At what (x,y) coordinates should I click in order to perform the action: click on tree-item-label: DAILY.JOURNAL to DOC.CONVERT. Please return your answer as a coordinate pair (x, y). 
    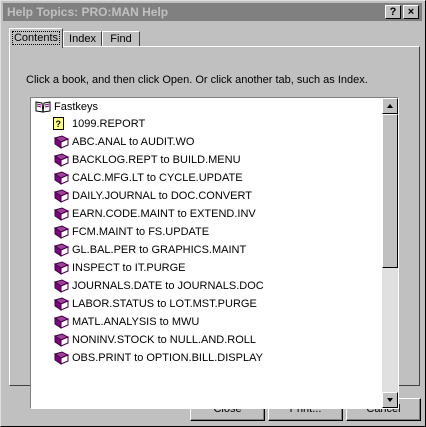
    Looking at the image, I should click on (162, 196).